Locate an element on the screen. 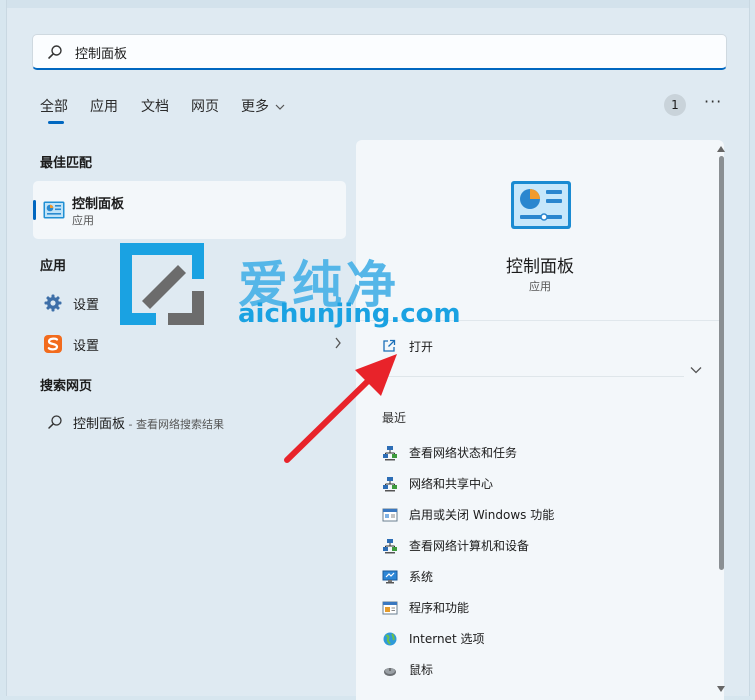 This screenshot has height=700, width=755. open-action-label: 打开 is located at coordinates (421, 347).